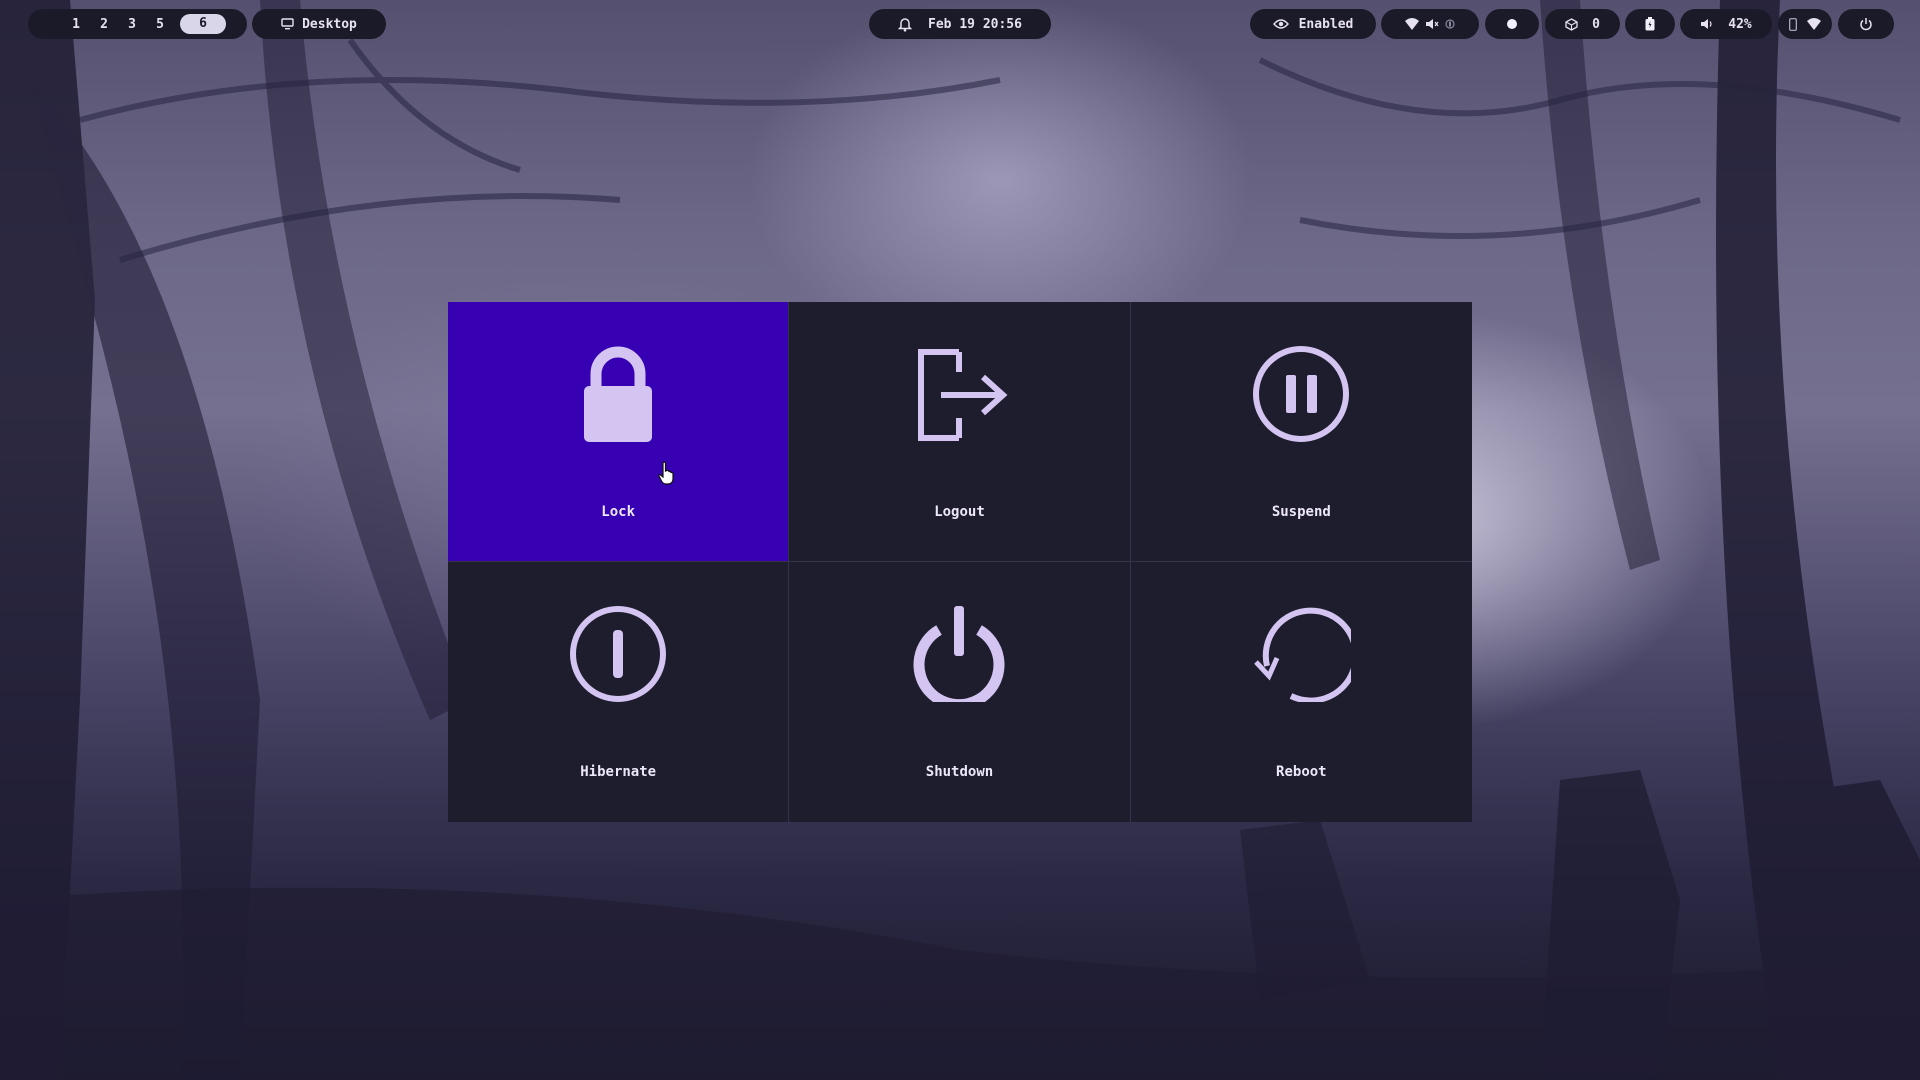 This screenshot has height=1080, width=1920. What do you see at coordinates (959, 654) in the screenshot?
I see `shutdown-icon` at bounding box center [959, 654].